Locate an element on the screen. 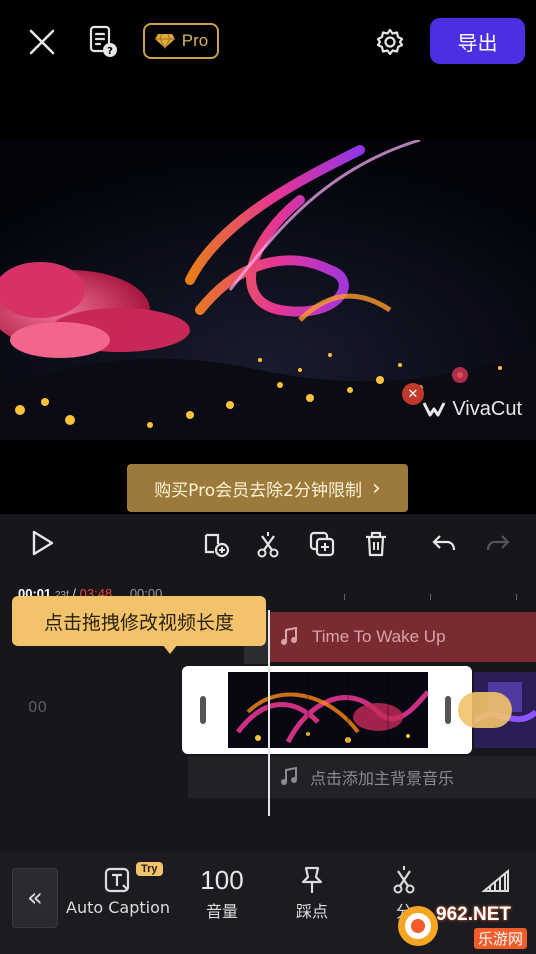  tool-beat-point: 踩点 is located at coordinates (312, 892).